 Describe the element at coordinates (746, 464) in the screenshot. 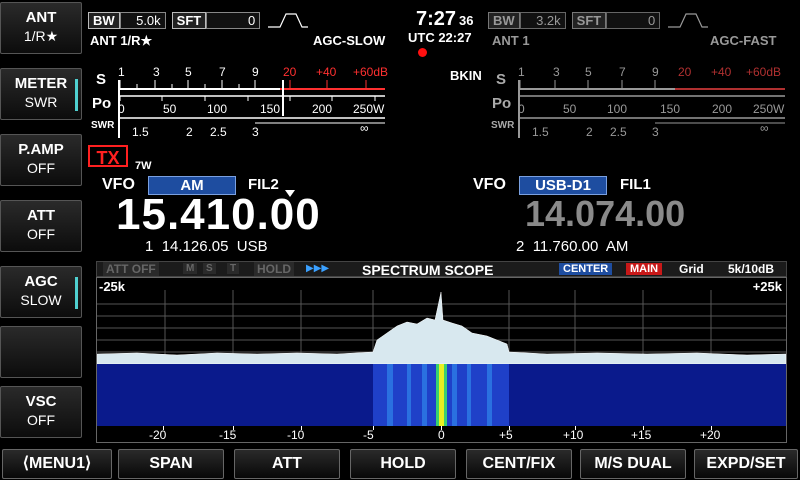

I see `expd-set-button: EXPD/SET` at that location.